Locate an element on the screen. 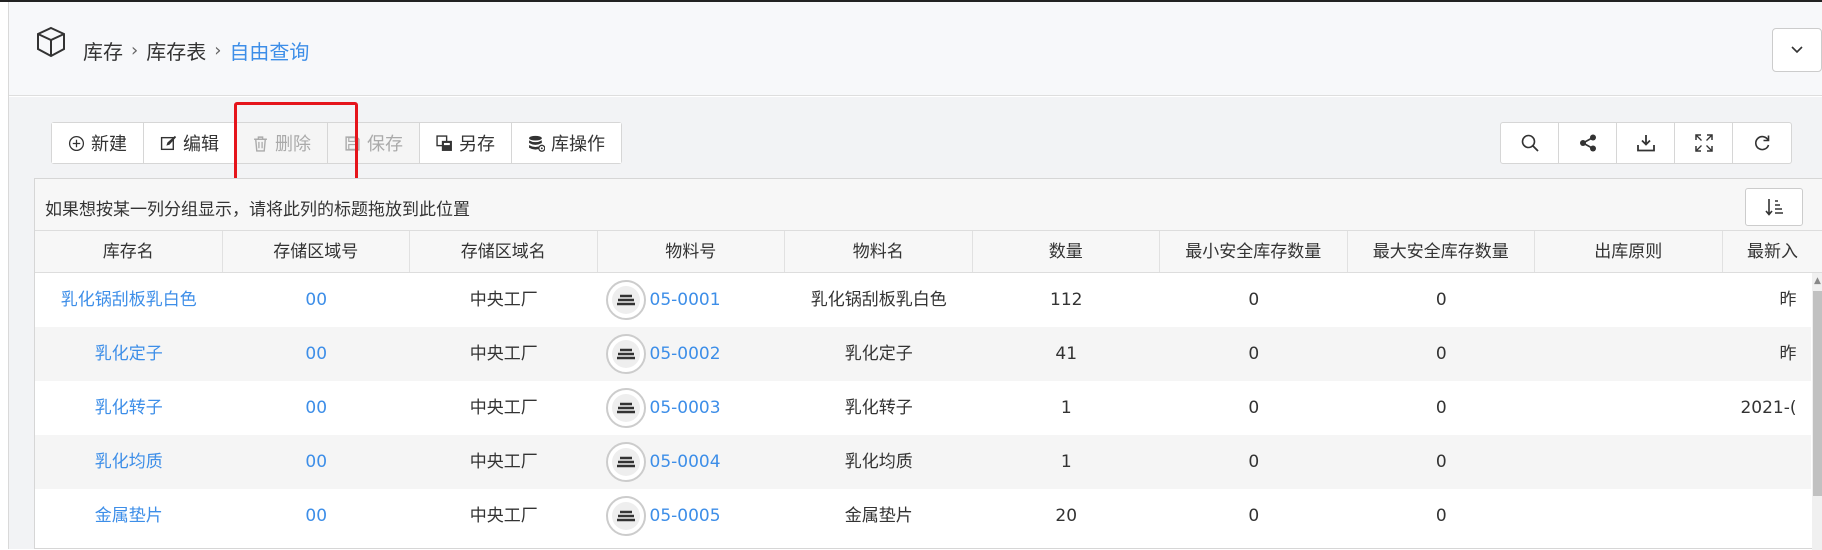 Image resolution: width=1822 pixels, height=550 pixels. edit-icon is located at coordinates (168, 143).